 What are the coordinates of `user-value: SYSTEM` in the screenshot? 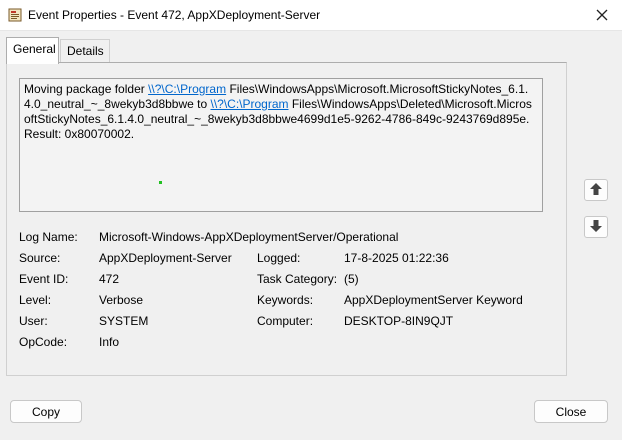 It's located at (124, 321).